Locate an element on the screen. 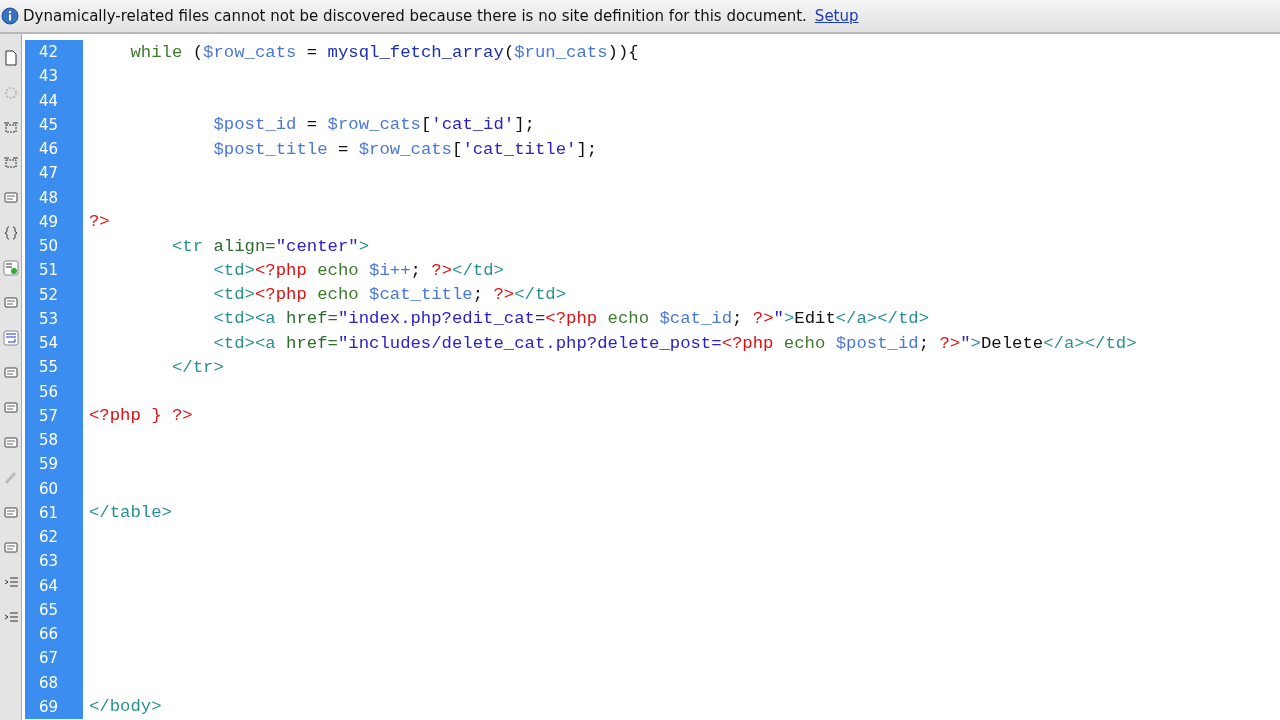  line-number: 68 is located at coordinates (49, 682).